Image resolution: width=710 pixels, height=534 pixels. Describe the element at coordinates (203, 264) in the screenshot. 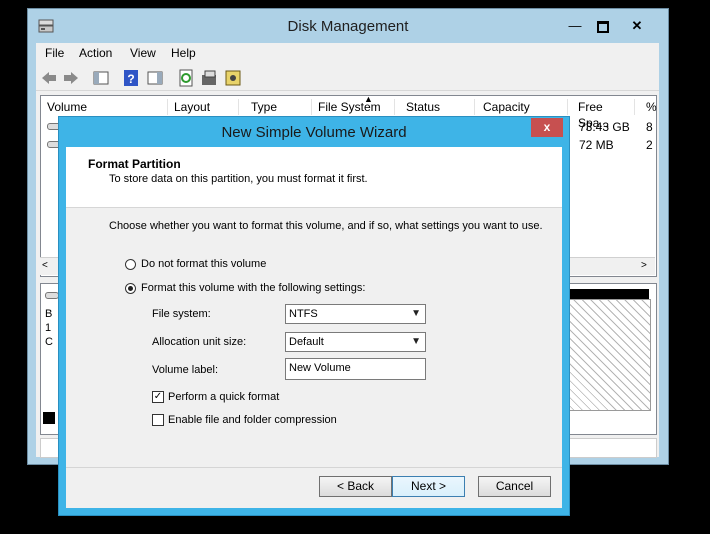

I see `radio-do-not-format-label: Do not format this volume` at that location.